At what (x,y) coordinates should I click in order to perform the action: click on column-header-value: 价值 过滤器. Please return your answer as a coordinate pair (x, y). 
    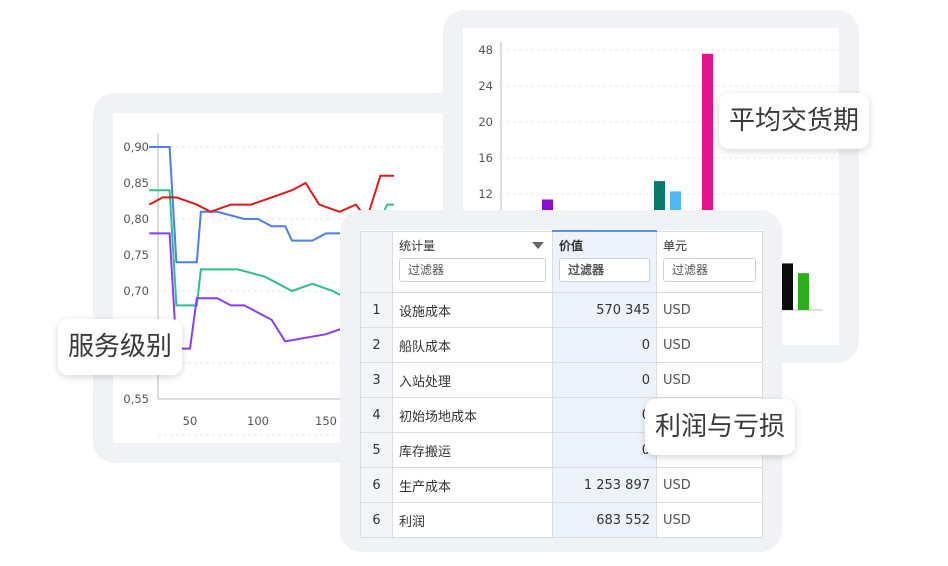
    Looking at the image, I should click on (604, 261).